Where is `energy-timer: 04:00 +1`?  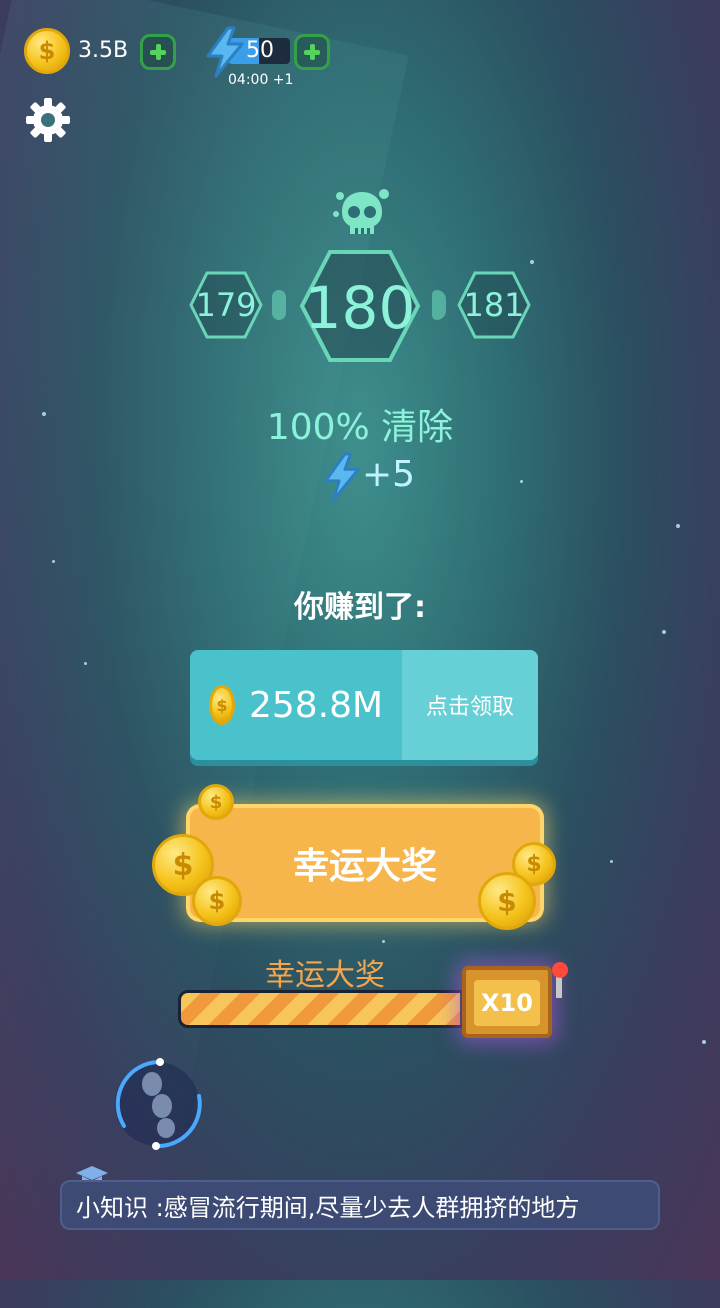
energy-timer: 04:00 +1 is located at coordinates (261, 80).